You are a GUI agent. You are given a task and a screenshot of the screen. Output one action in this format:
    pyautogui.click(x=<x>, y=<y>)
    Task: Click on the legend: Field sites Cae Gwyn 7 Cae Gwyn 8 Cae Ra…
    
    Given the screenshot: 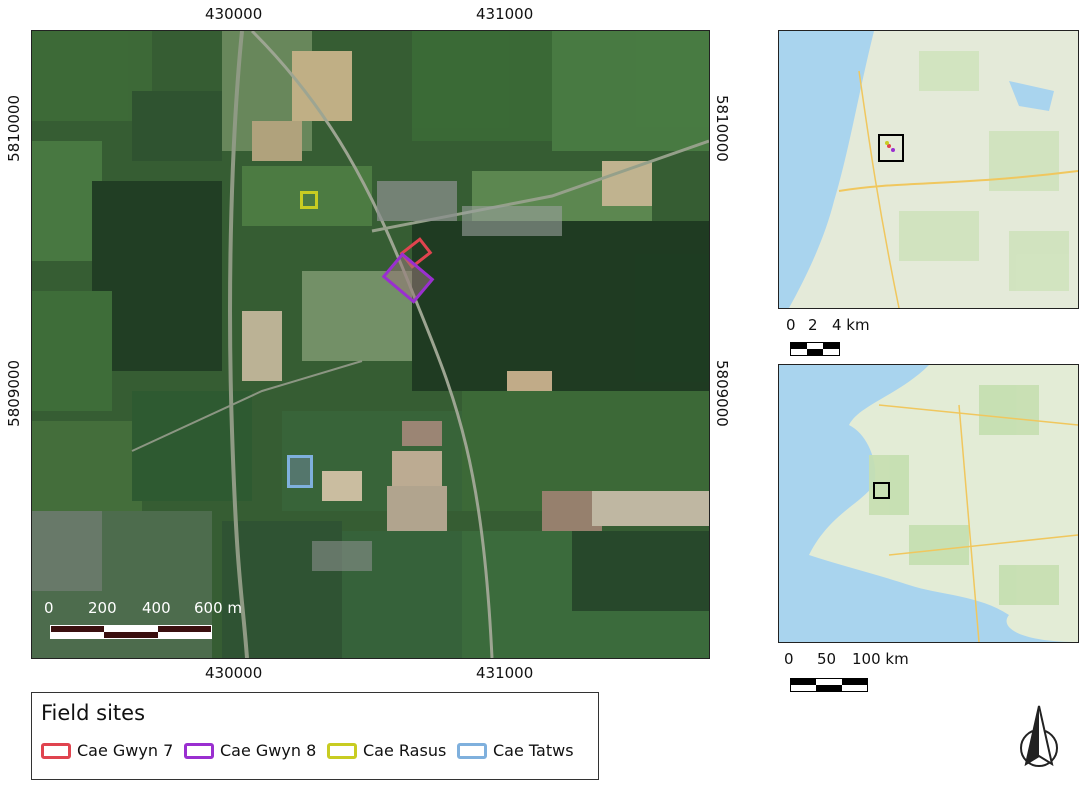 What is the action you would take?
    pyautogui.click(x=315, y=736)
    